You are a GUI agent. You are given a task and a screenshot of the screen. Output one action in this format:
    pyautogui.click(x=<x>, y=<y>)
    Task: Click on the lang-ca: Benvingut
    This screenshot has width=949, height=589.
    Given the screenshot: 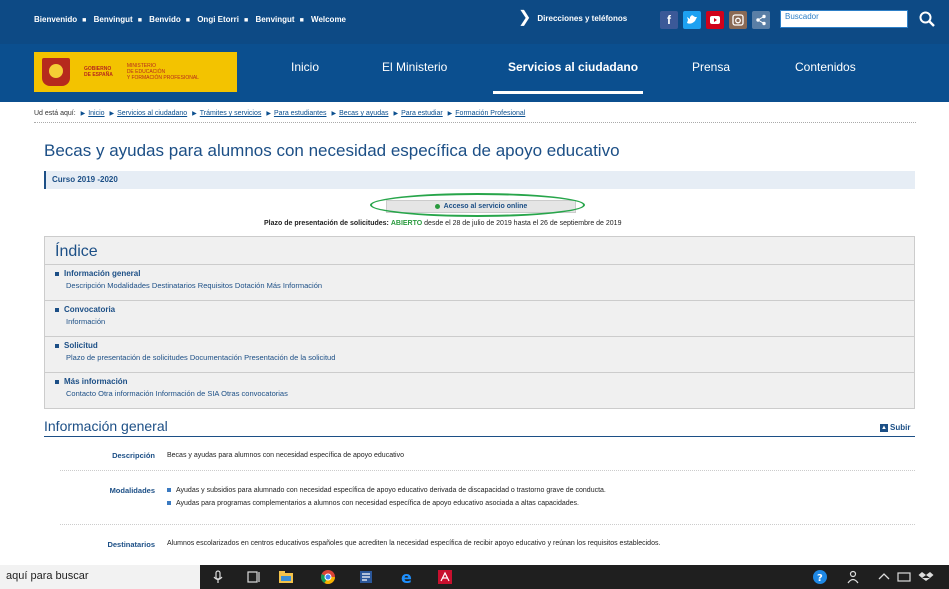 What is the action you would take?
    pyautogui.click(x=113, y=19)
    